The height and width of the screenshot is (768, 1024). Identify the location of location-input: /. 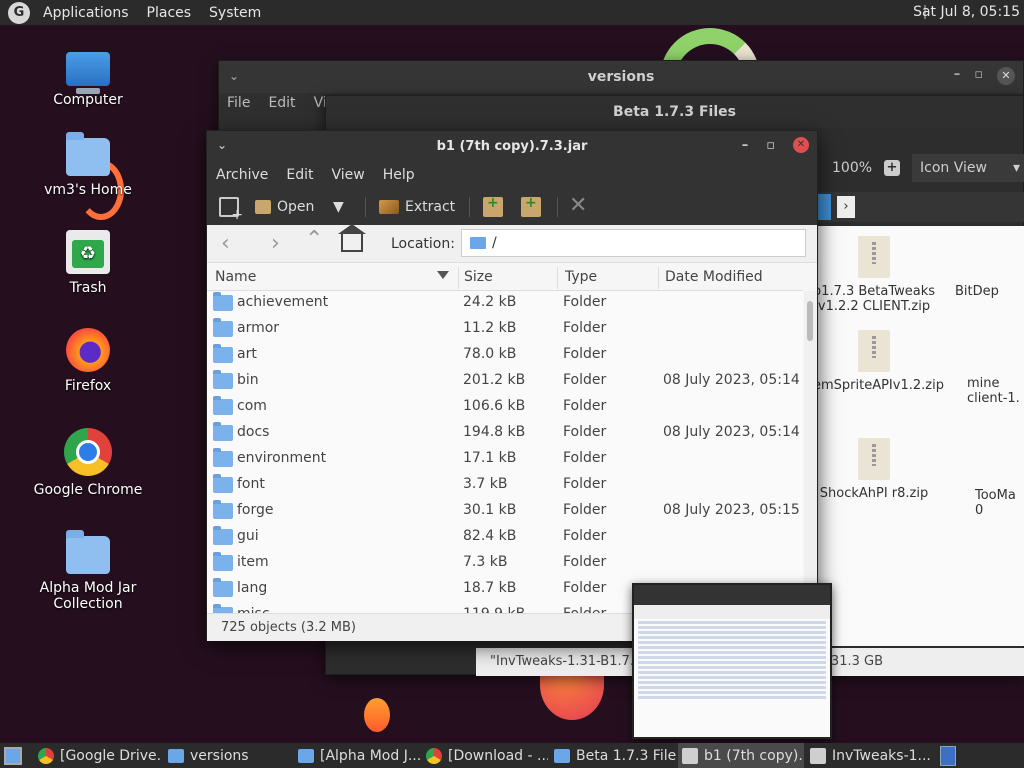
(633, 243).